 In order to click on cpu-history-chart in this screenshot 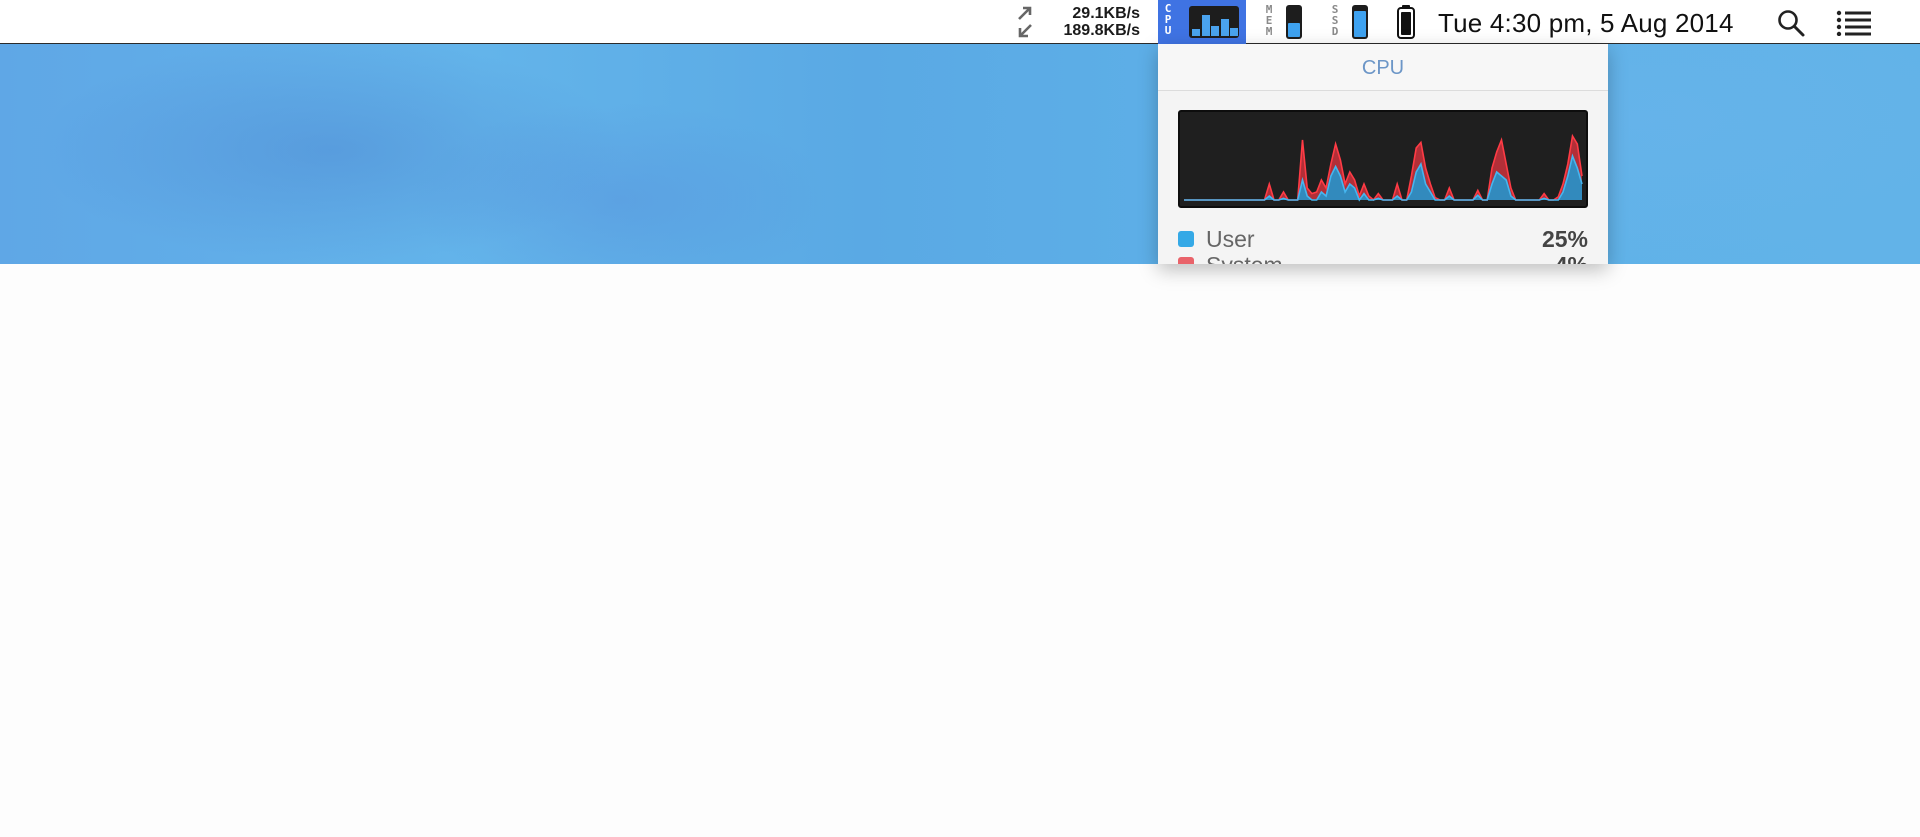, I will do `click(1383, 167)`.